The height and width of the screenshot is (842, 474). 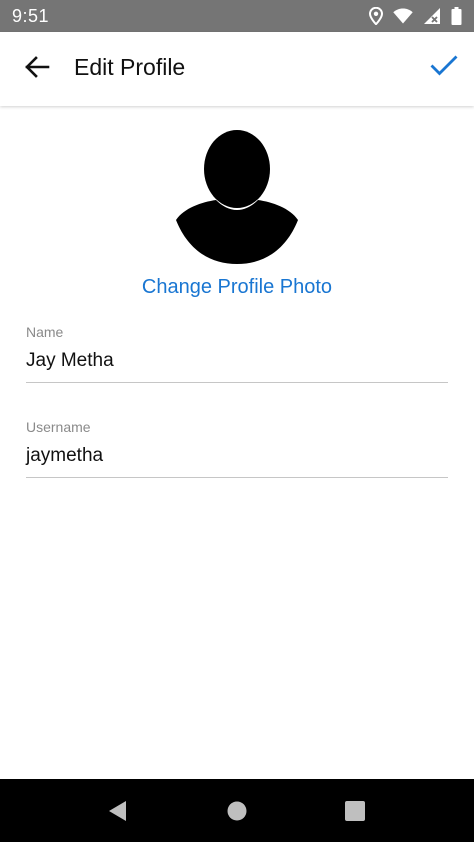 I want to click on signal-icon, so click(x=432, y=16).